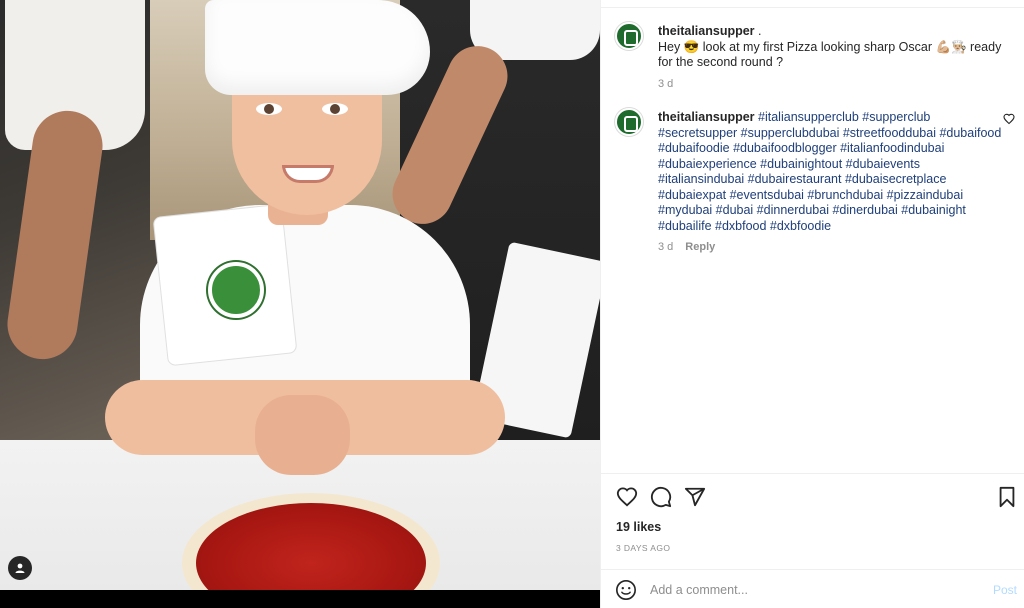  What do you see at coordinates (833, 85) in the screenshot?
I see `caption-meta: 3 d` at bounding box center [833, 85].